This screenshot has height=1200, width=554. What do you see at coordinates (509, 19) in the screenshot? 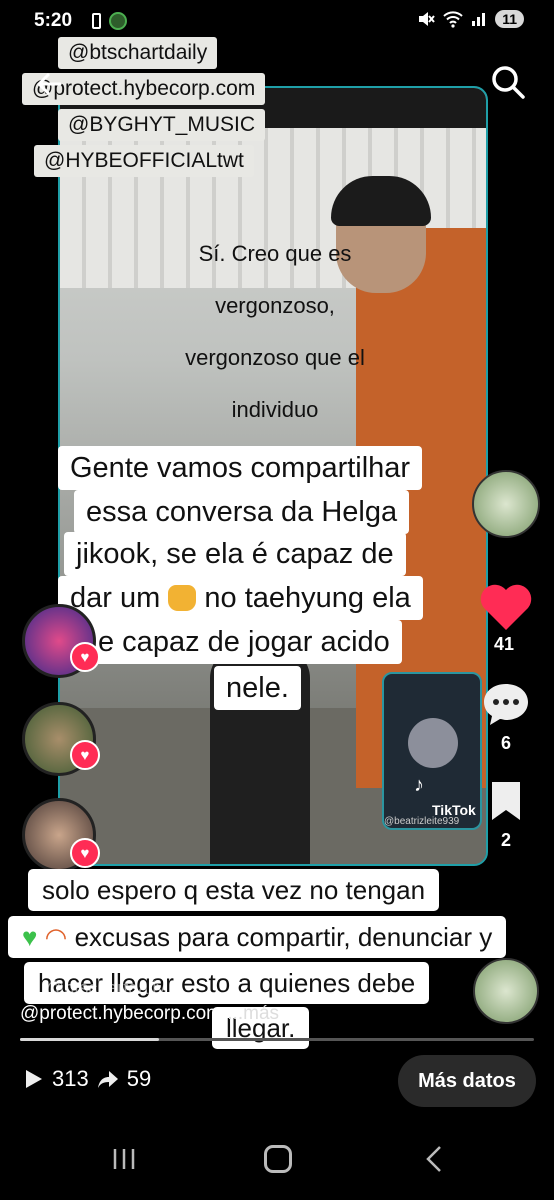
I see `battery-level: 11` at bounding box center [509, 19].